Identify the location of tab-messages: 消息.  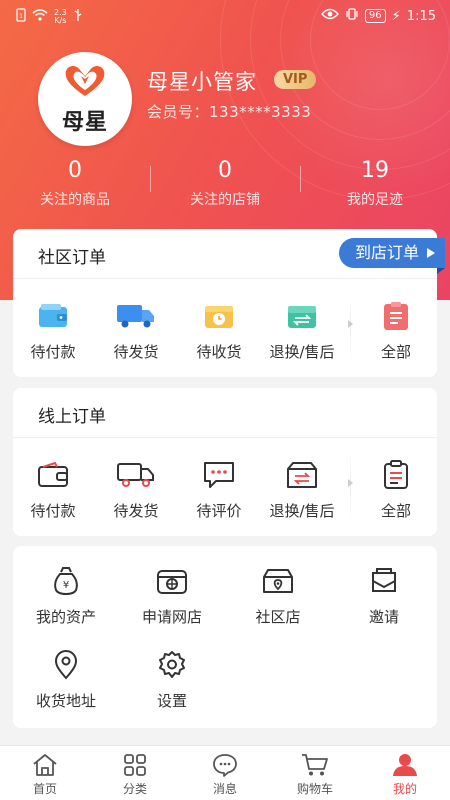
(225, 773).